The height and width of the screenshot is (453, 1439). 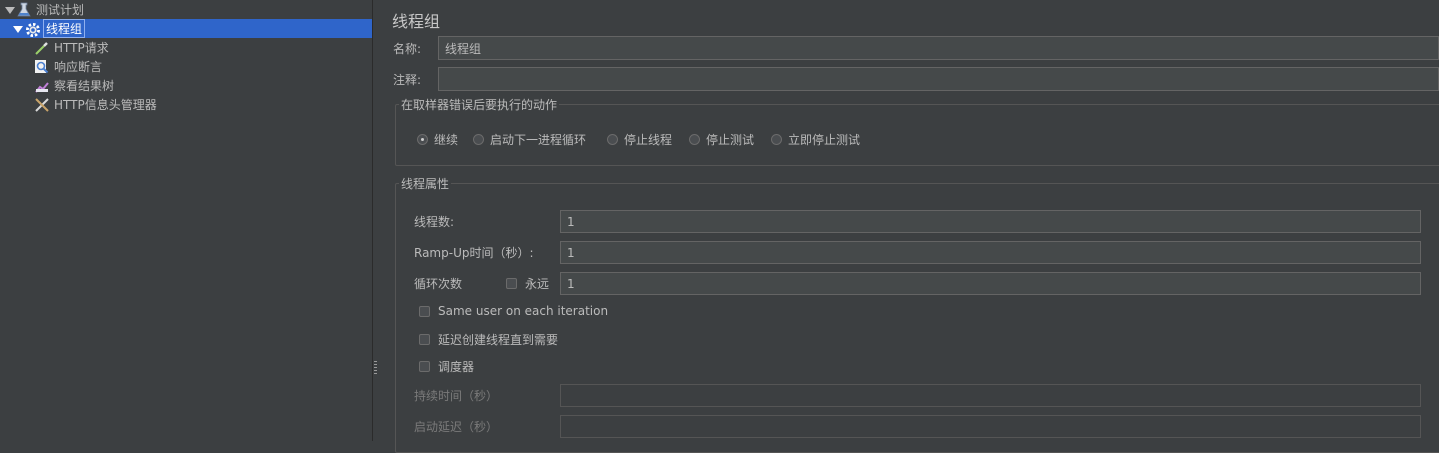 What do you see at coordinates (446, 140) in the screenshot?
I see `radio-label: 继续` at bounding box center [446, 140].